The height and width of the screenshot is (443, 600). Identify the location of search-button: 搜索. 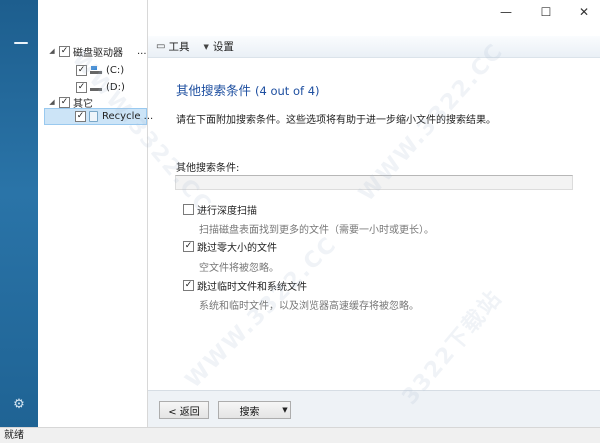
(249, 410).